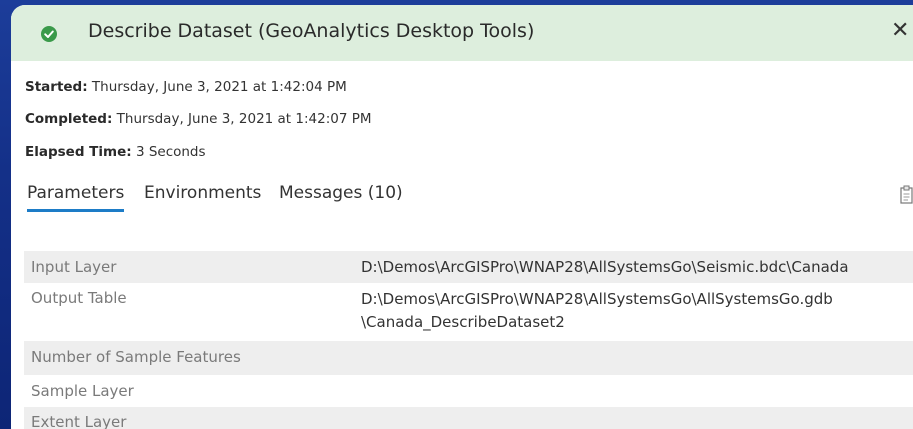 This screenshot has height=429, width=913. Describe the element at coordinates (79, 421) in the screenshot. I see `param-name: Extent Layer` at that location.